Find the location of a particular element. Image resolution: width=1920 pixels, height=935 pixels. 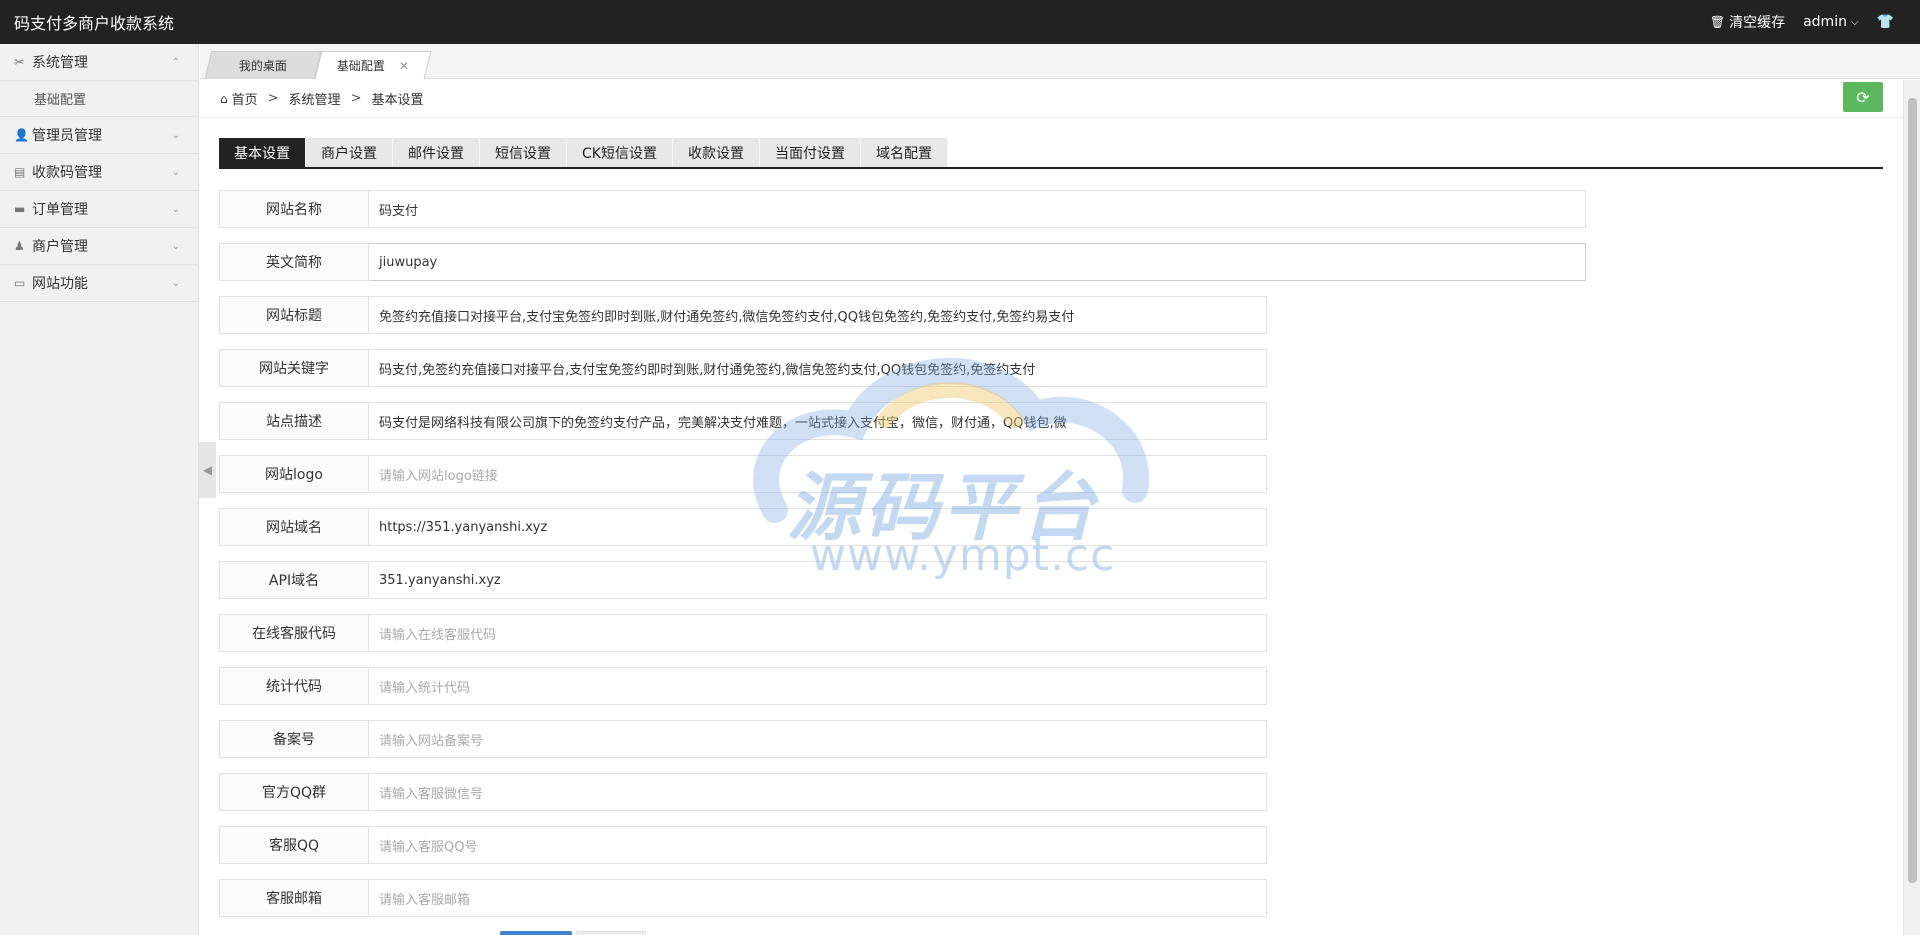

tab-domain: 域名配置 is located at coordinates (904, 152).